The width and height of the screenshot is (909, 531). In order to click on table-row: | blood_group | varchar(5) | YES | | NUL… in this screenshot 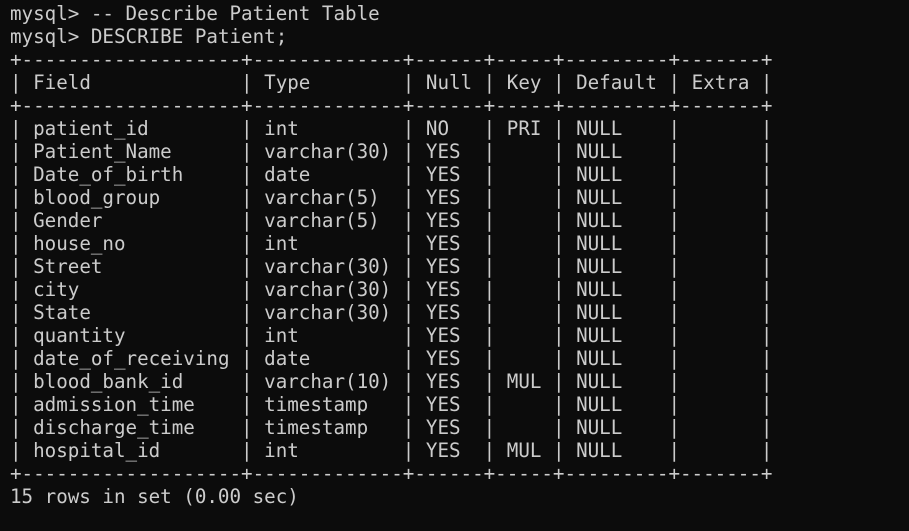, I will do `click(391, 197)`.